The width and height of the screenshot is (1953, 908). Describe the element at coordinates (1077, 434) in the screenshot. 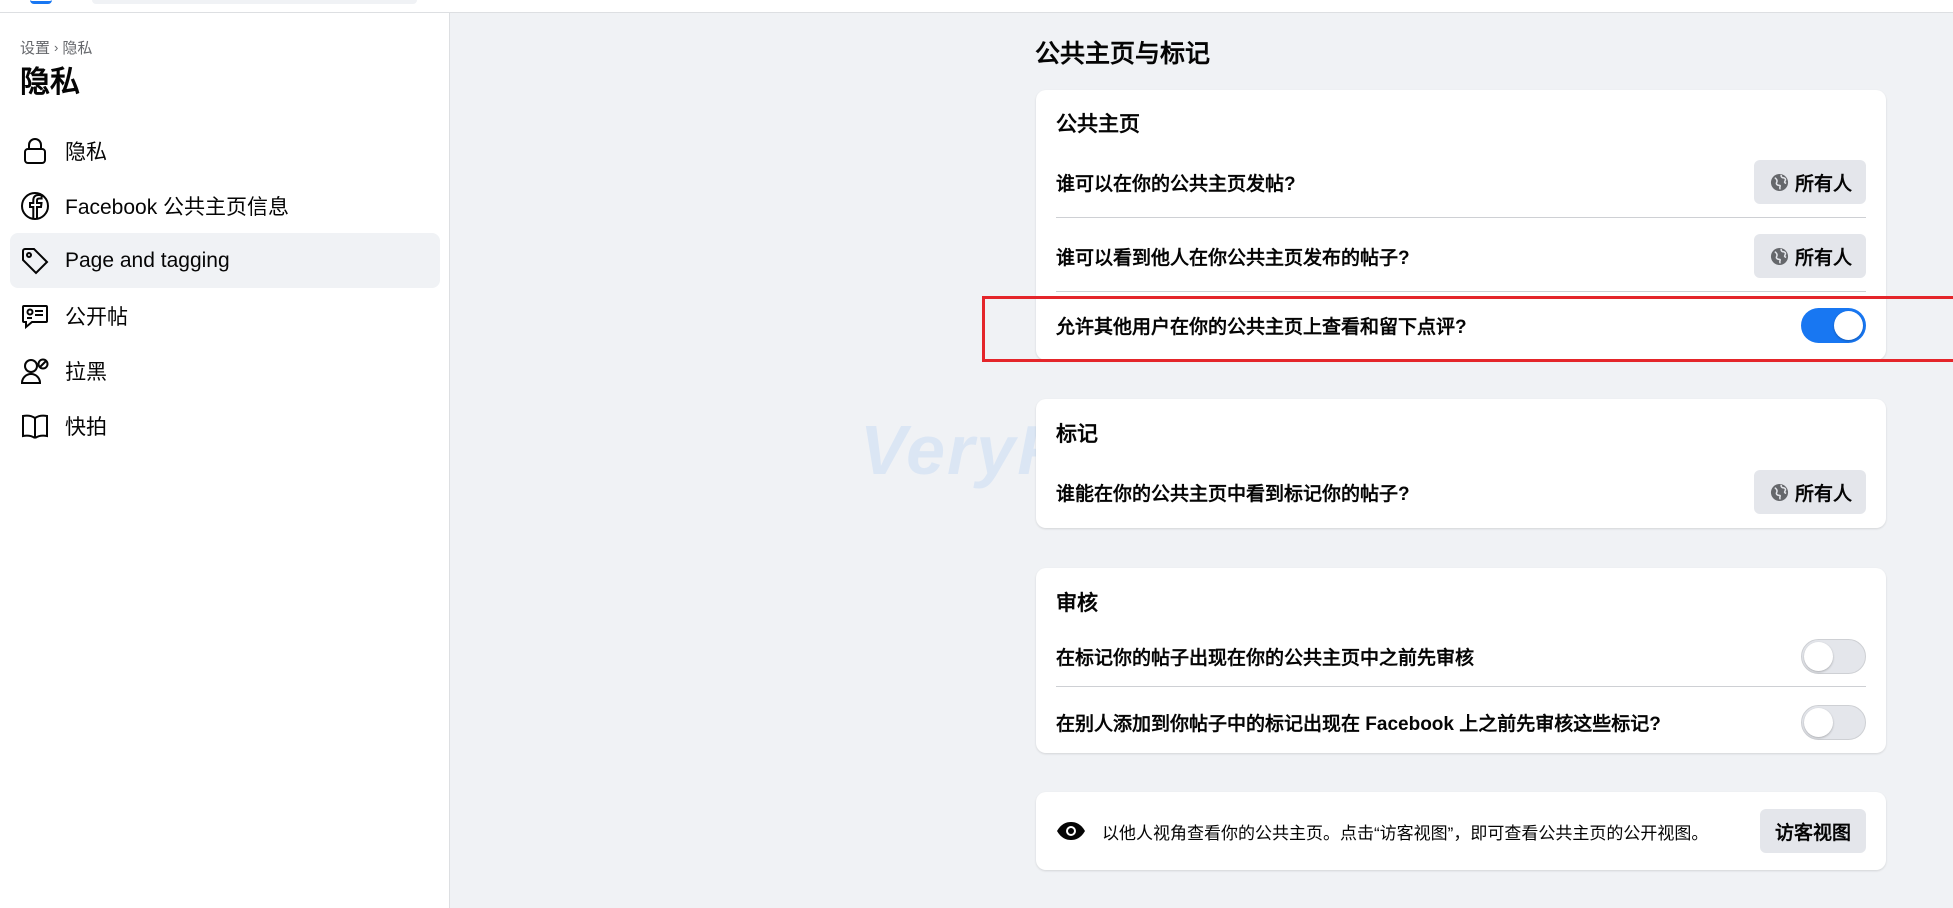

I see `tagging-section-heading: 标记` at that location.